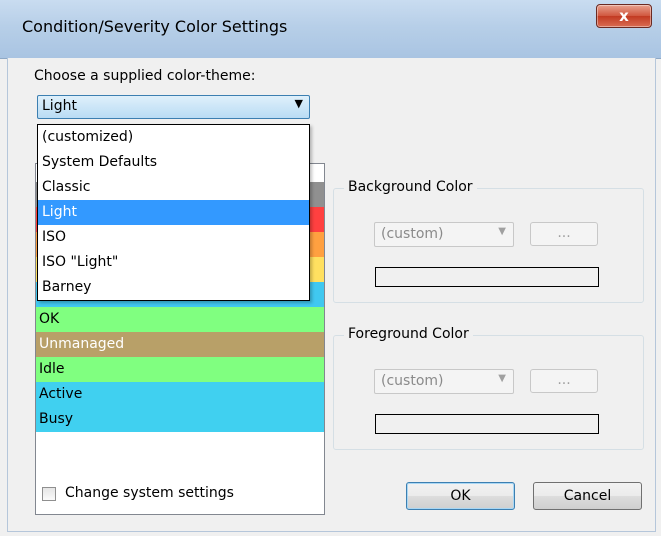 This screenshot has height=536, width=661. I want to click on close-button: x, so click(624, 16).